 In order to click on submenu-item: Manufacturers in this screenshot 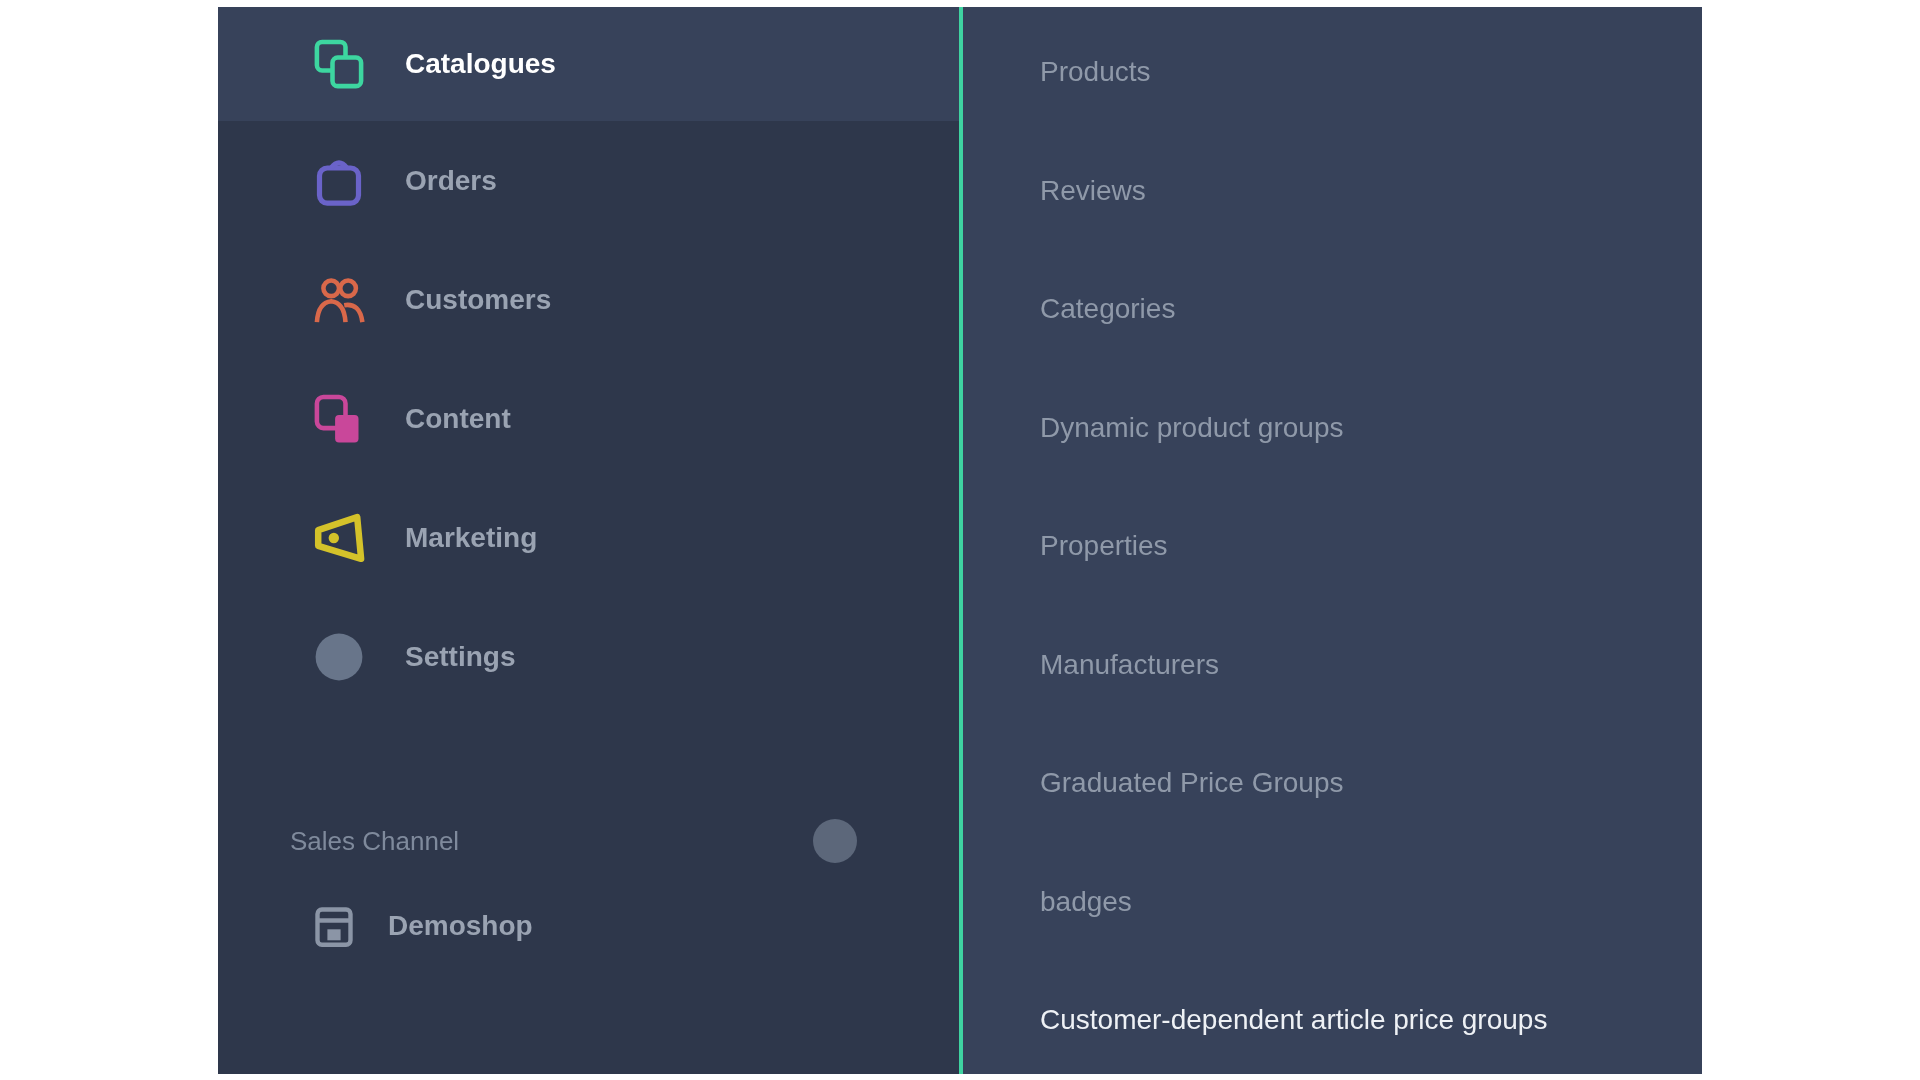, I will do `click(1332, 664)`.